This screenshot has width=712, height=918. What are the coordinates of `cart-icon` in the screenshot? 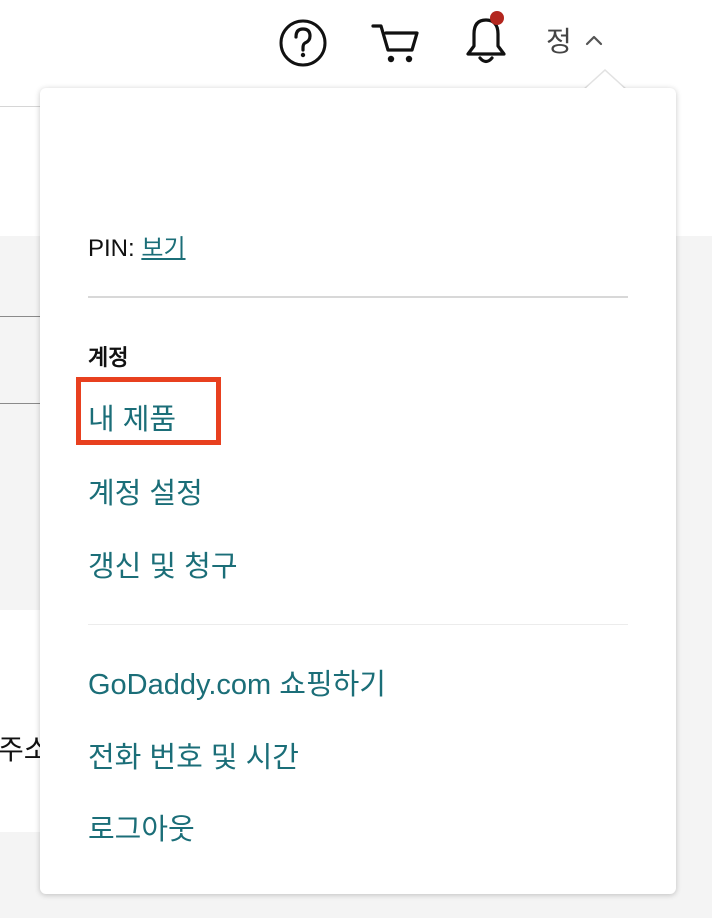 It's located at (396, 43).